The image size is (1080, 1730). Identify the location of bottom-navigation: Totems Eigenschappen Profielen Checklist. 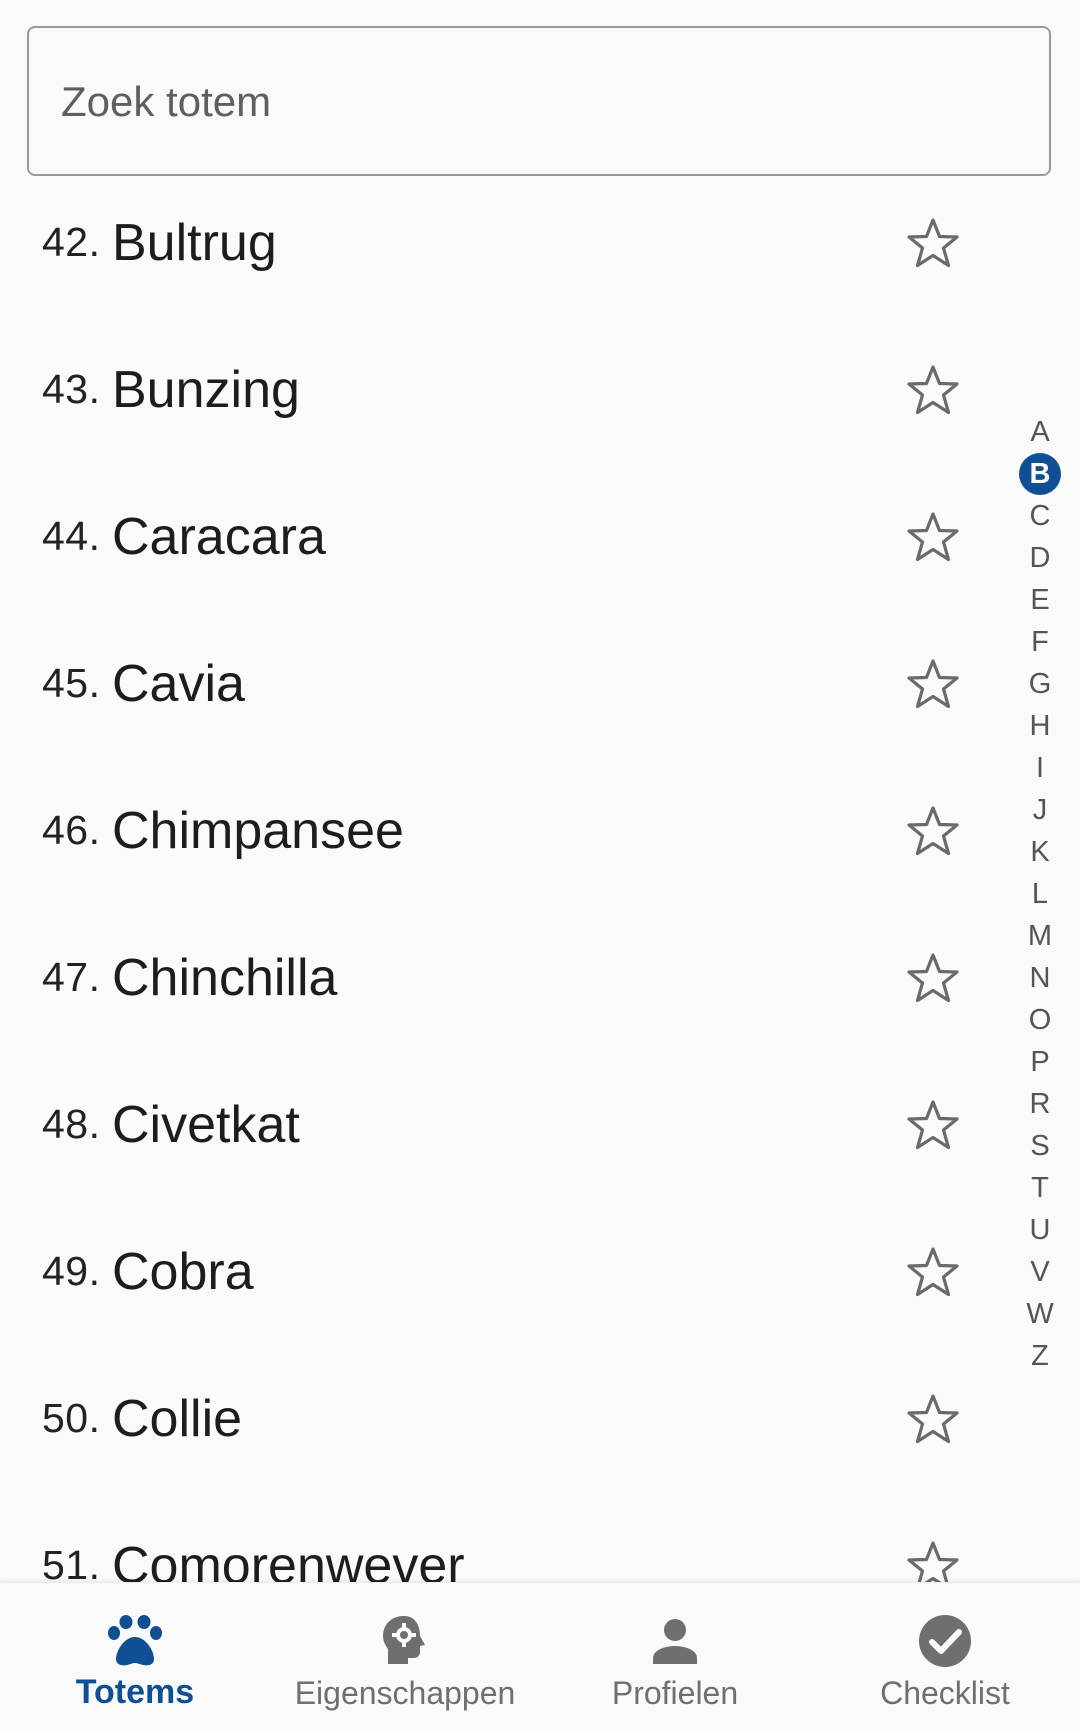
(540, 1656).